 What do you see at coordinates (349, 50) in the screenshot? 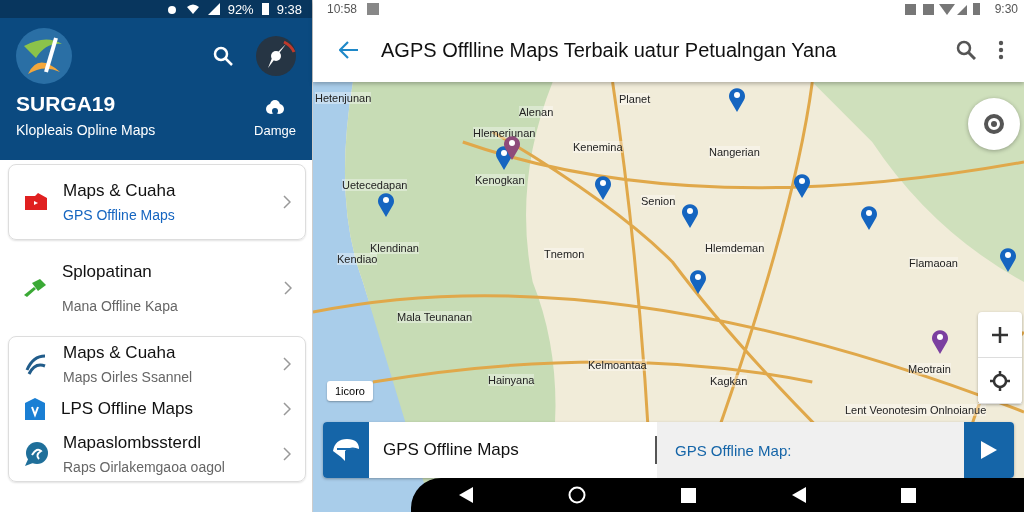
I see `back-arrow-icon` at bounding box center [349, 50].